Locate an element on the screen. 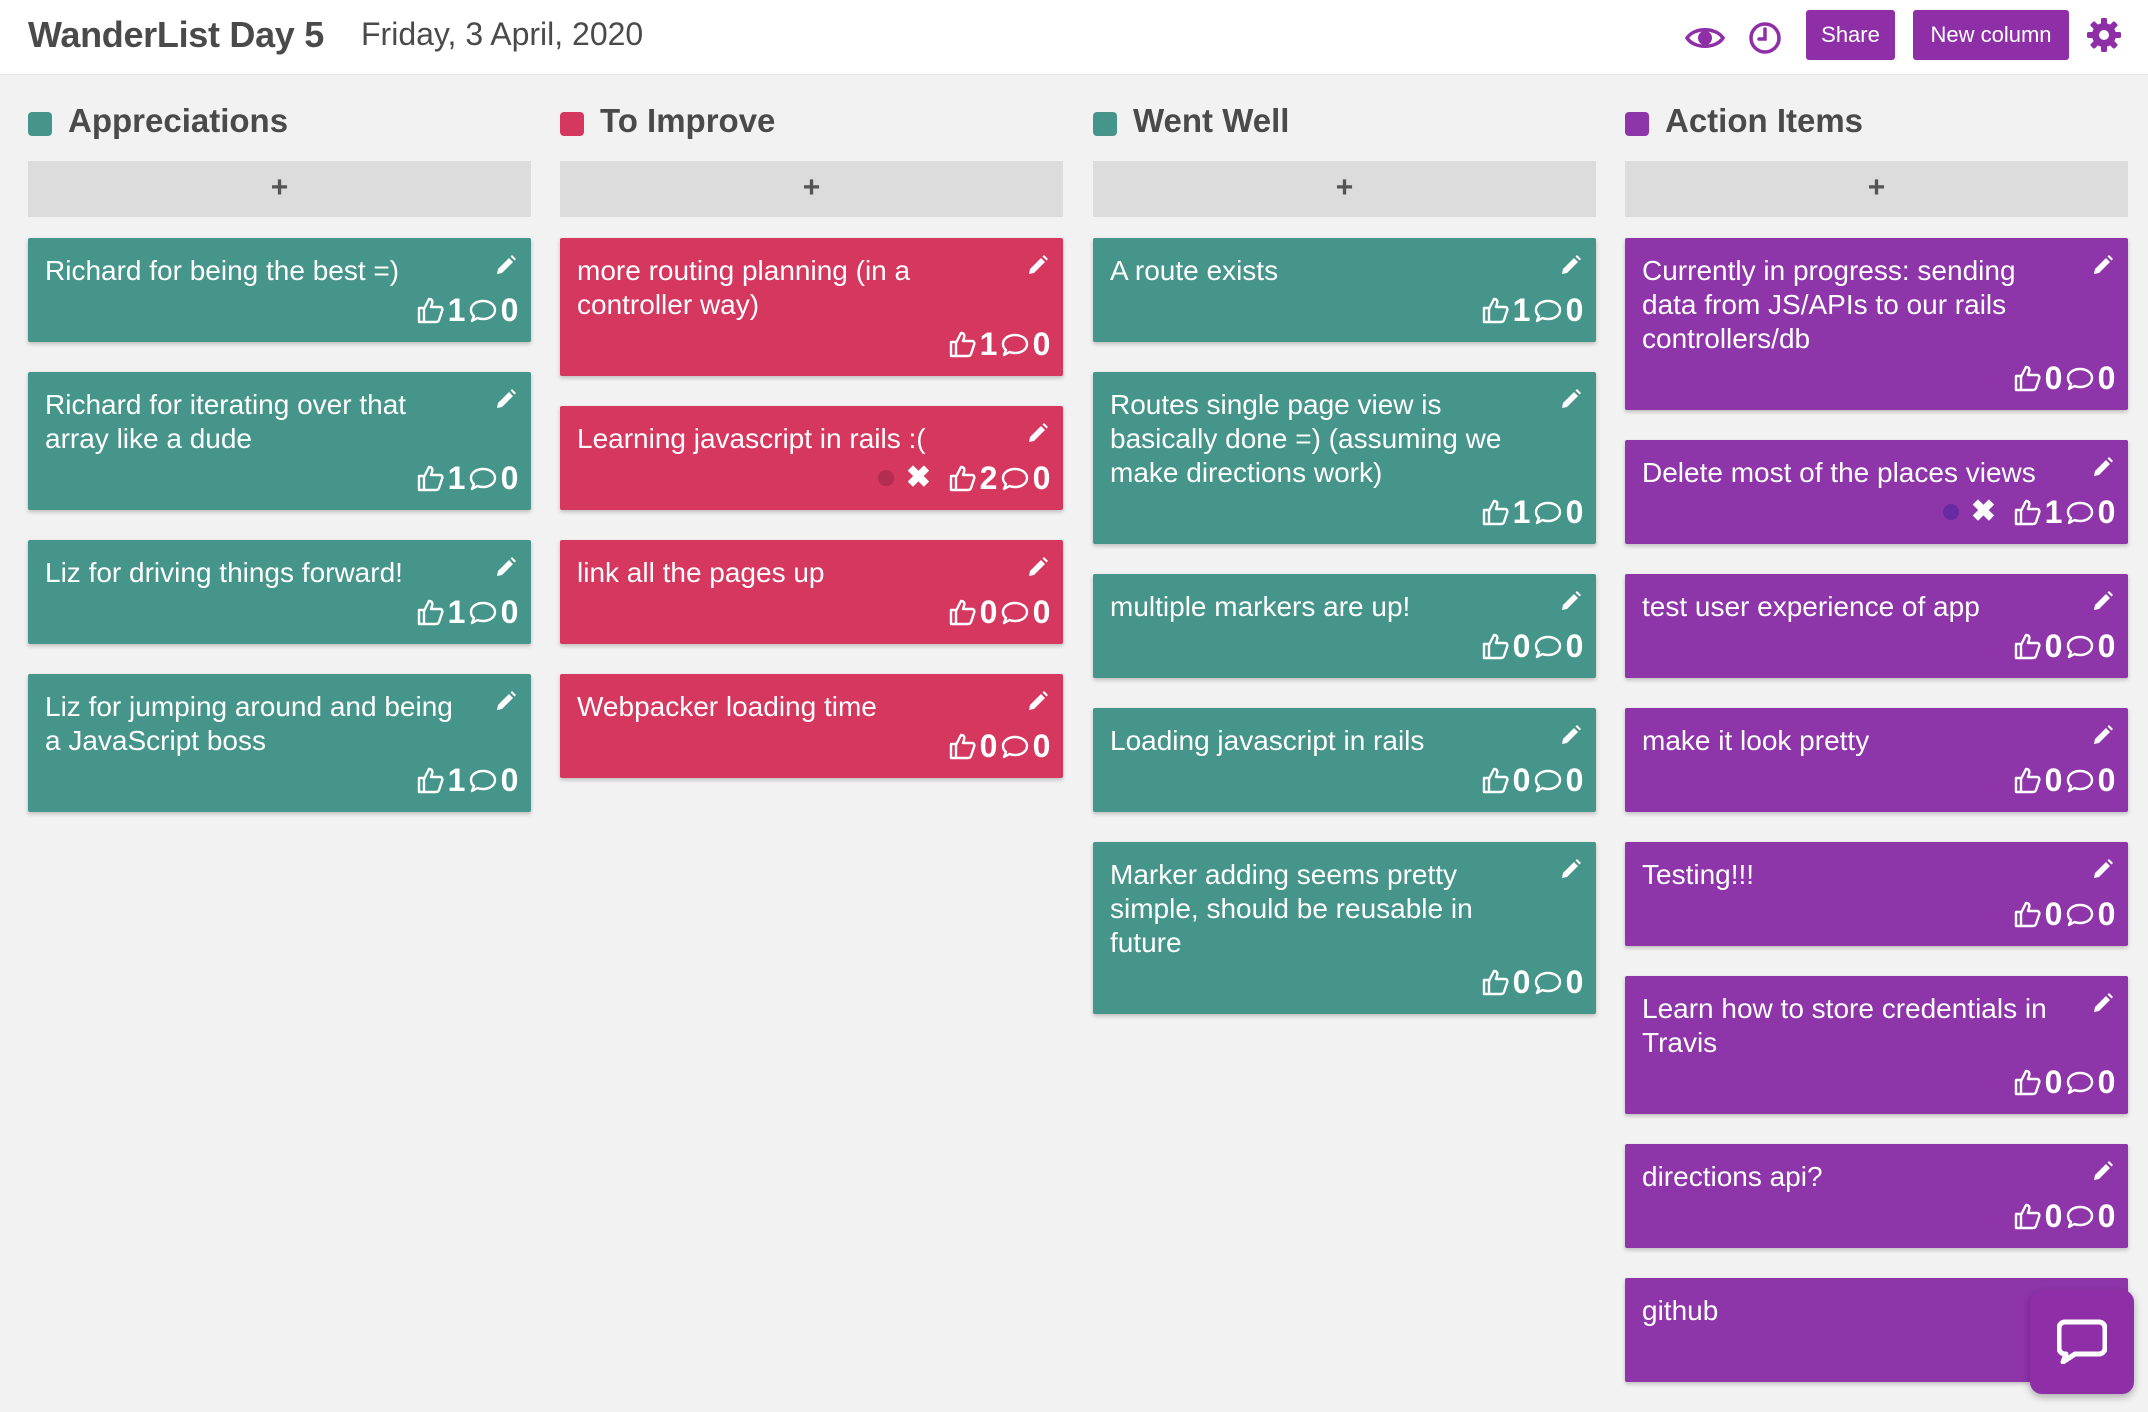  retro-card: A route exists 1 0 is located at coordinates (1344, 290).